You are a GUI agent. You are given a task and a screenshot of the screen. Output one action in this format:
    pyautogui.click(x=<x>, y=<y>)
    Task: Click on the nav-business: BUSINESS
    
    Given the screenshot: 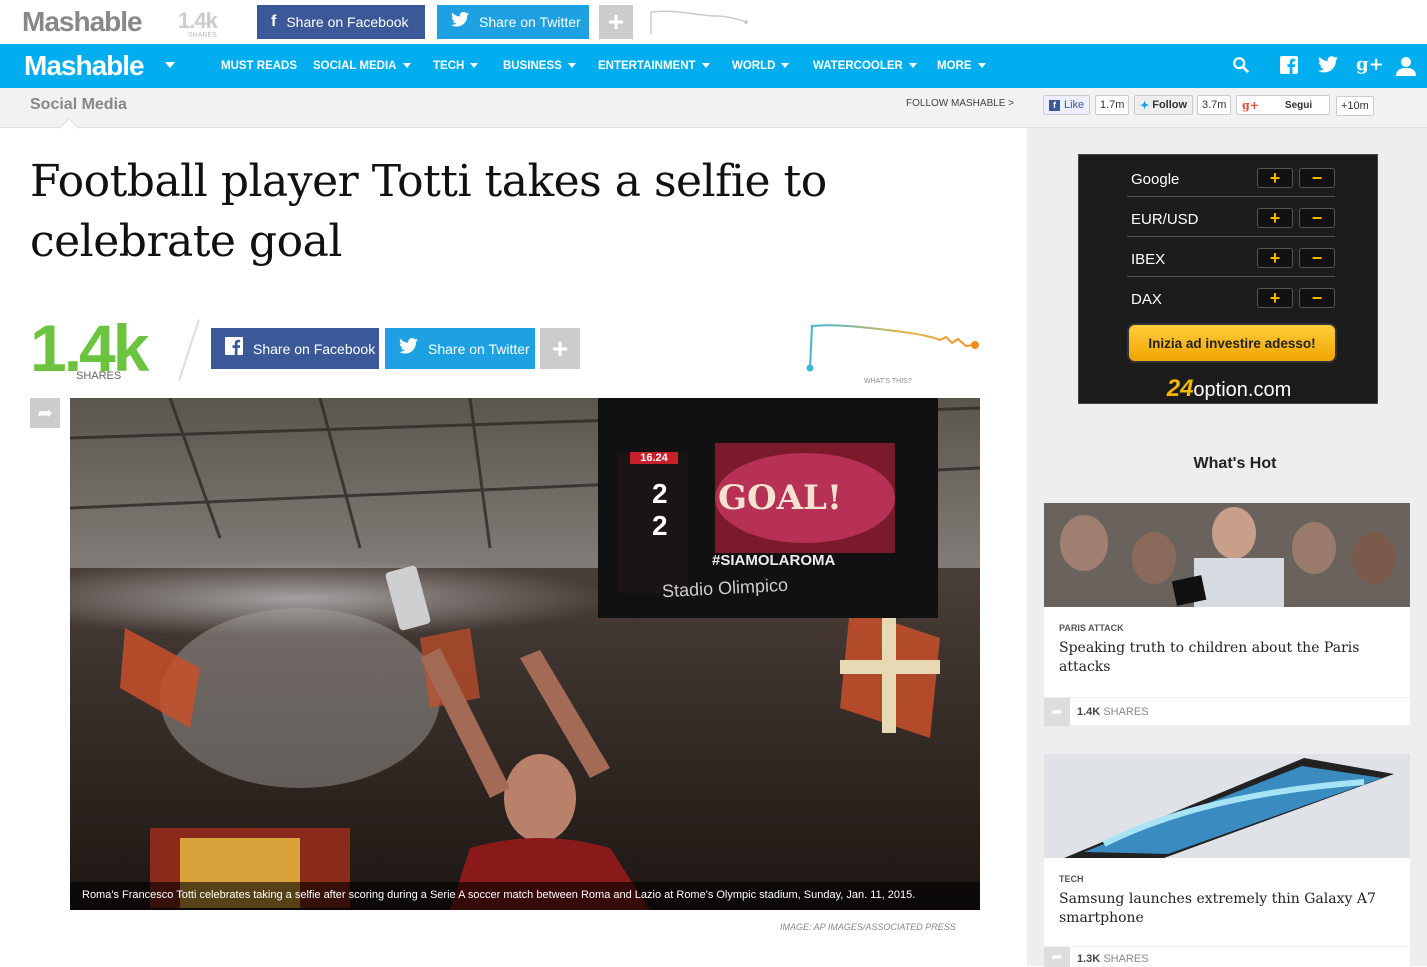 What is the action you would take?
    pyautogui.click(x=539, y=66)
    